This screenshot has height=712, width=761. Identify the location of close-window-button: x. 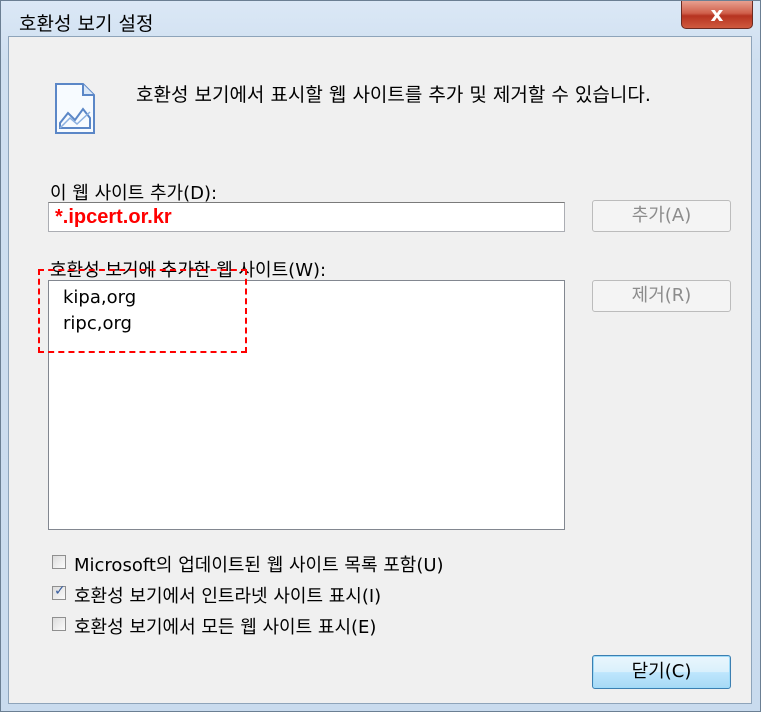
(717, 15).